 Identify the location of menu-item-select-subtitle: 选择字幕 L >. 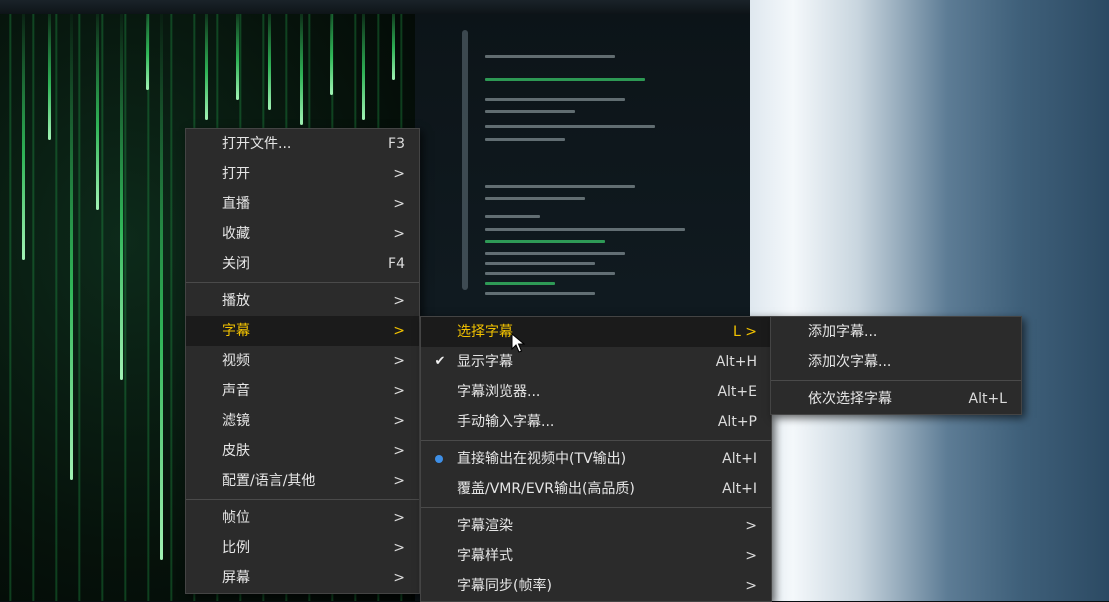
(596, 332).